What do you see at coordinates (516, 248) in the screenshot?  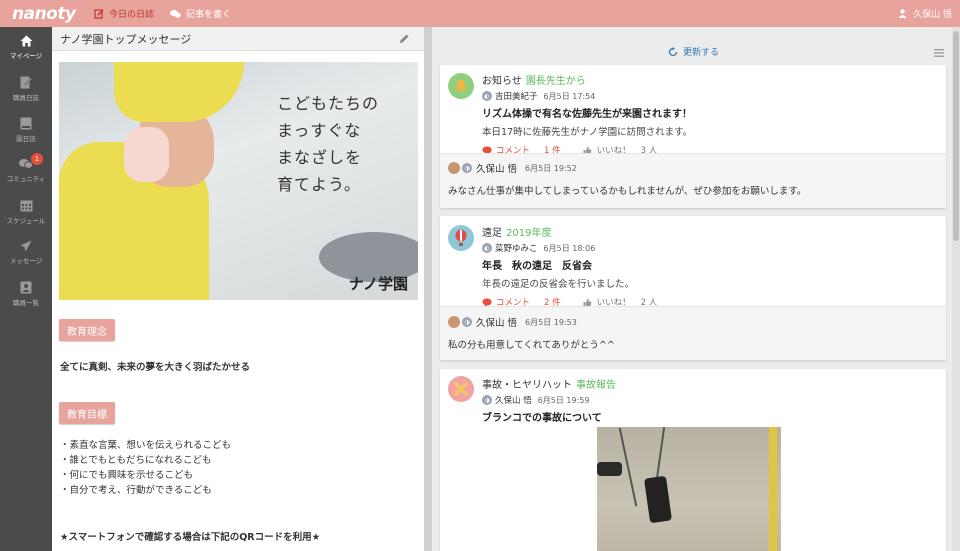 I see `post-author: 菜野ゆみこ` at bounding box center [516, 248].